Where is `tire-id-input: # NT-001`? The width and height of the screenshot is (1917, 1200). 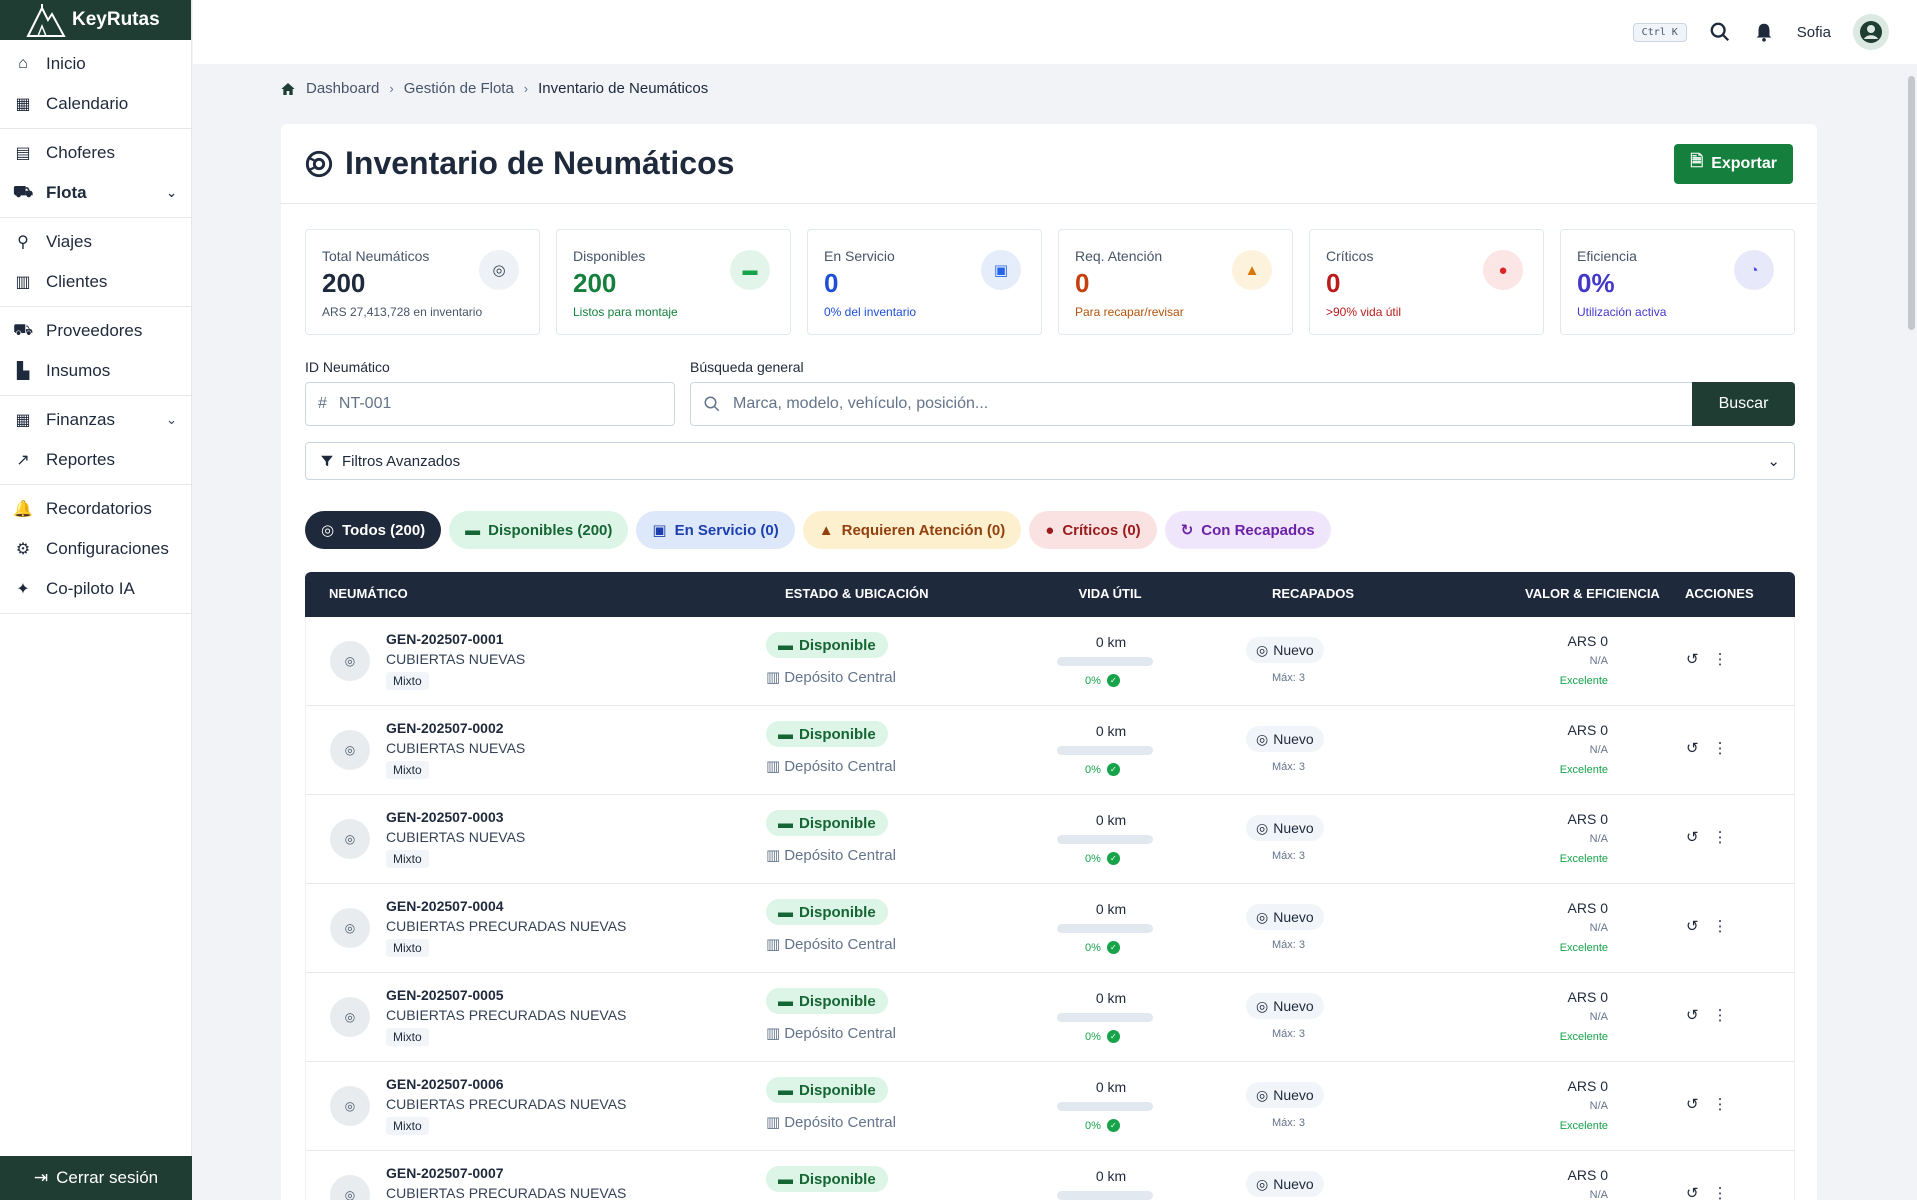
tire-id-input: # NT-001 is located at coordinates (490, 404).